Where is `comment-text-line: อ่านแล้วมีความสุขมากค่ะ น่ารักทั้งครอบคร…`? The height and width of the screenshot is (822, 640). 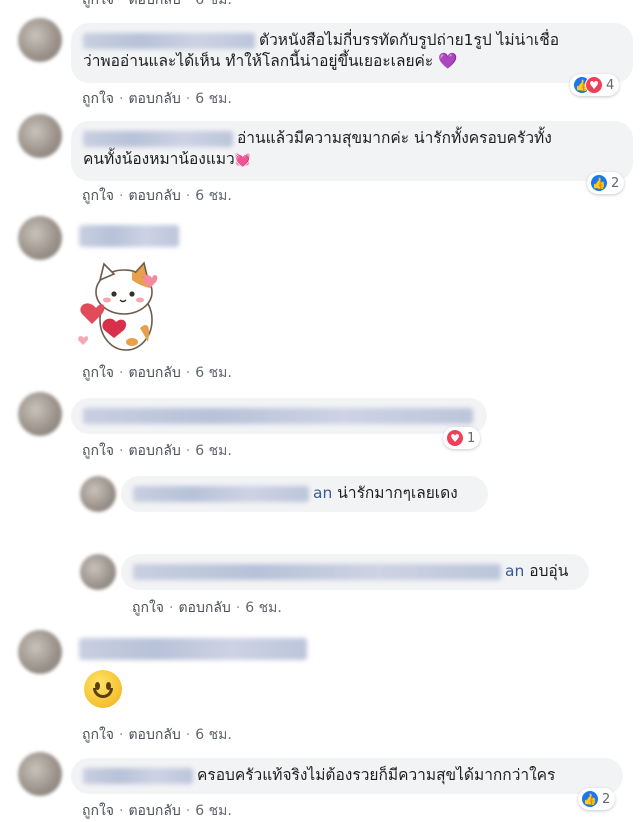 comment-text-line: อ่านแล้วมีความสุขมากค่ะ น่ารักทั้งครอบคร… is located at coordinates (394, 138).